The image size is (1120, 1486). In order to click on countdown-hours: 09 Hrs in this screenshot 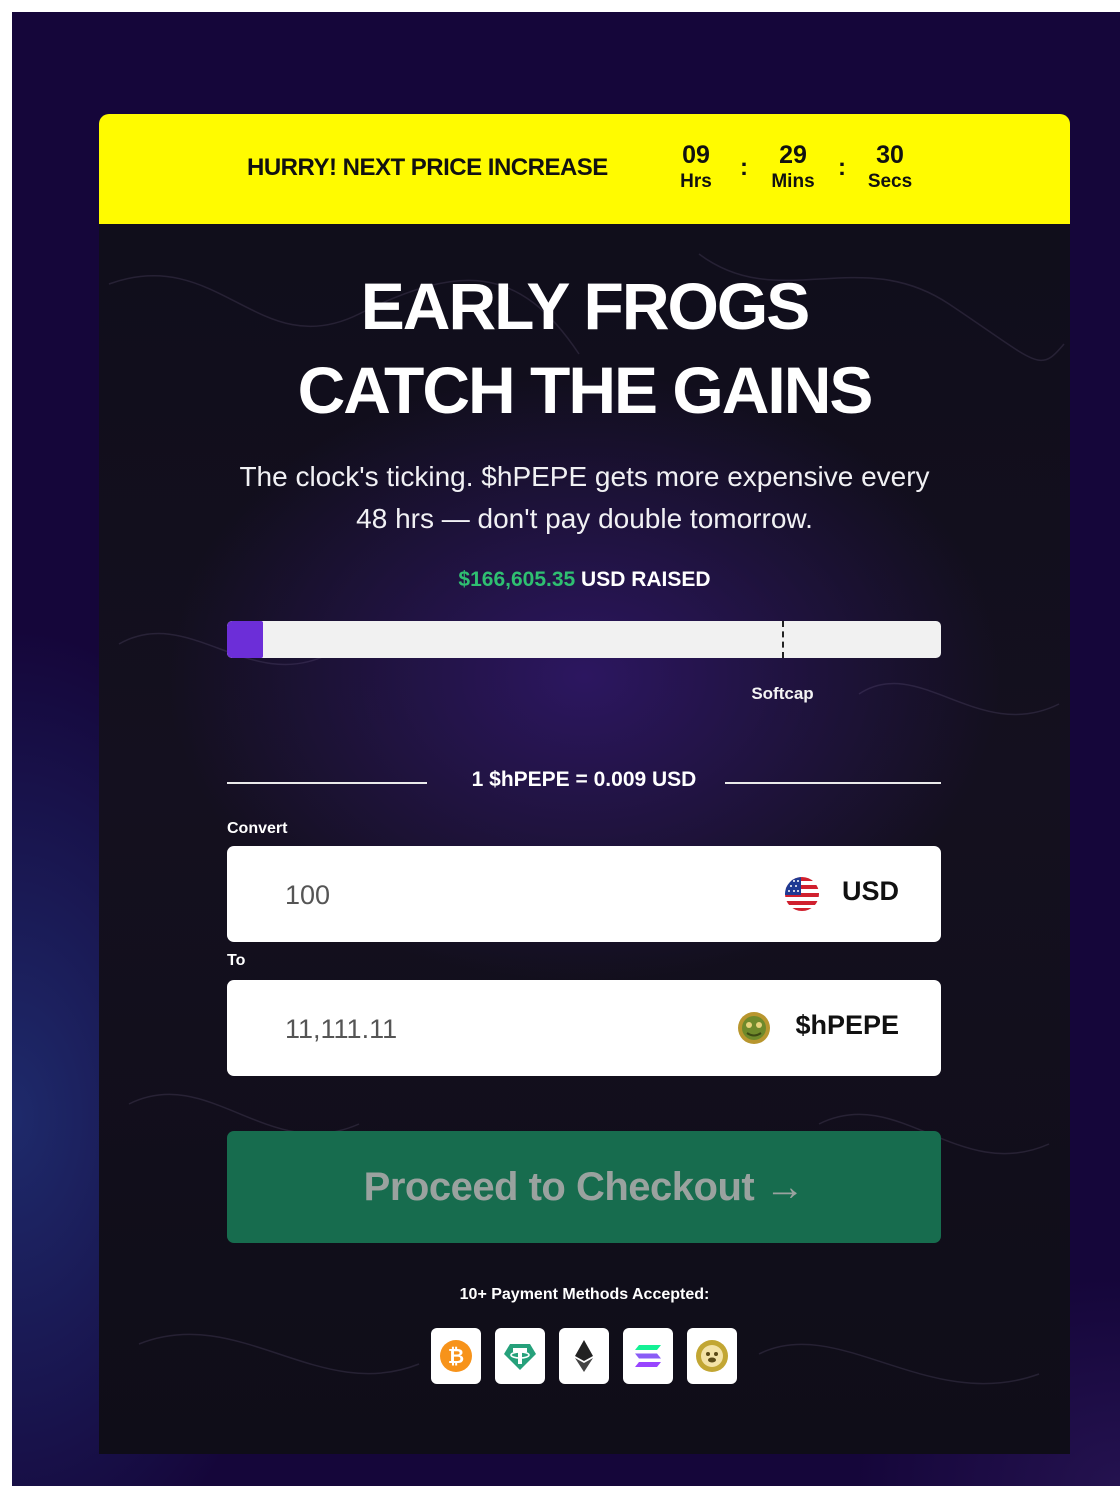, I will do `click(696, 167)`.